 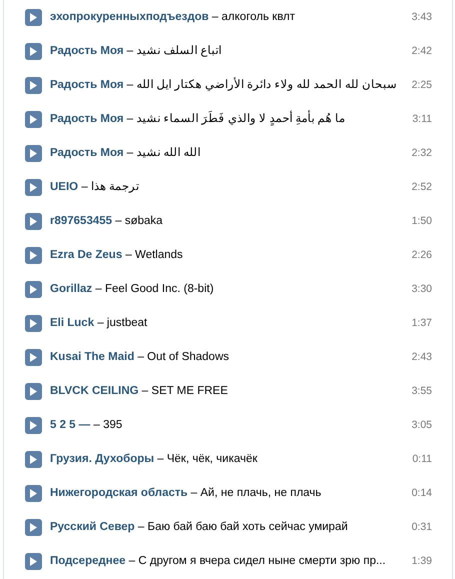 What do you see at coordinates (422, 493) in the screenshot?
I see `track-duration: 0:14` at bounding box center [422, 493].